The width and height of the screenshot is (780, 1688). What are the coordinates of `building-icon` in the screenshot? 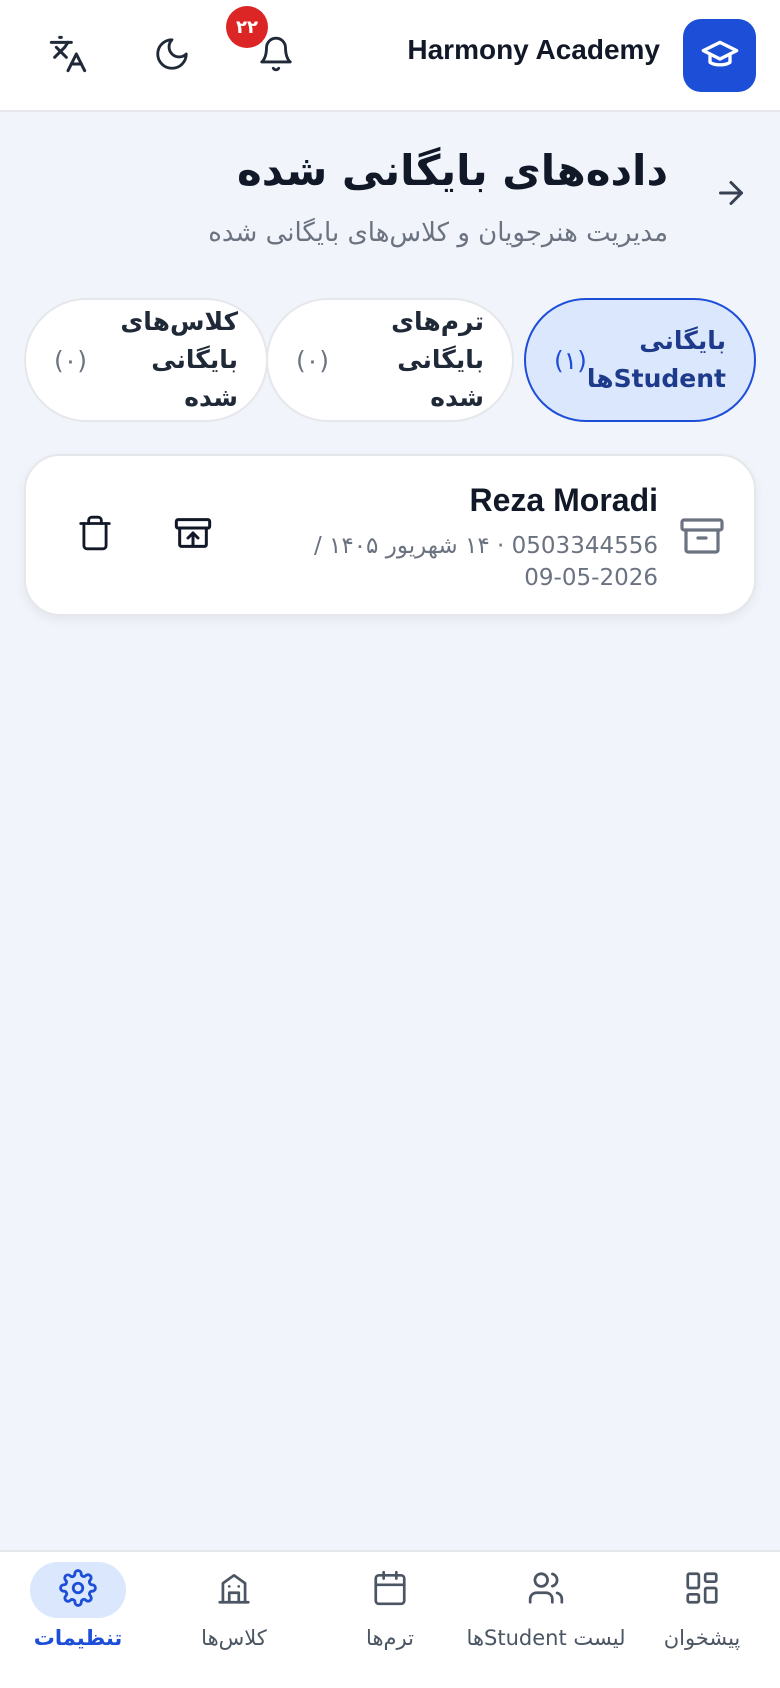 It's located at (234, 1590).